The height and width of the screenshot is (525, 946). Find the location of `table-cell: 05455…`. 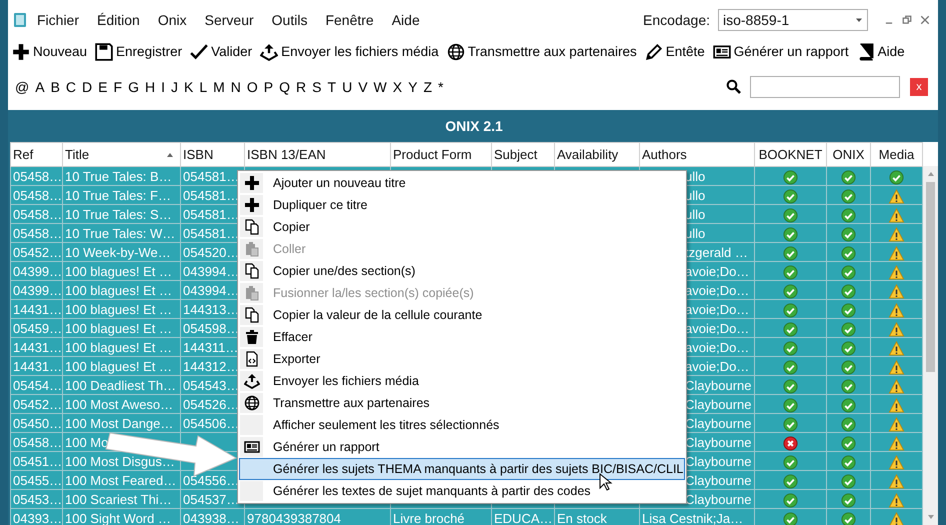

table-cell: 05455… is located at coordinates (36, 480).